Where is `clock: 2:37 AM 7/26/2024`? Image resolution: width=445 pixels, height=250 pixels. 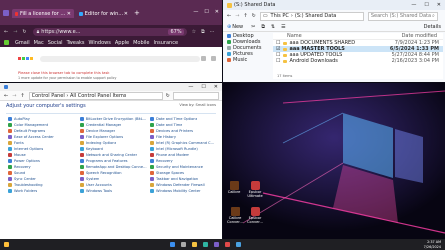
clock: 2:37 AM 7/26/2024 is located at coordinates (432, 244).